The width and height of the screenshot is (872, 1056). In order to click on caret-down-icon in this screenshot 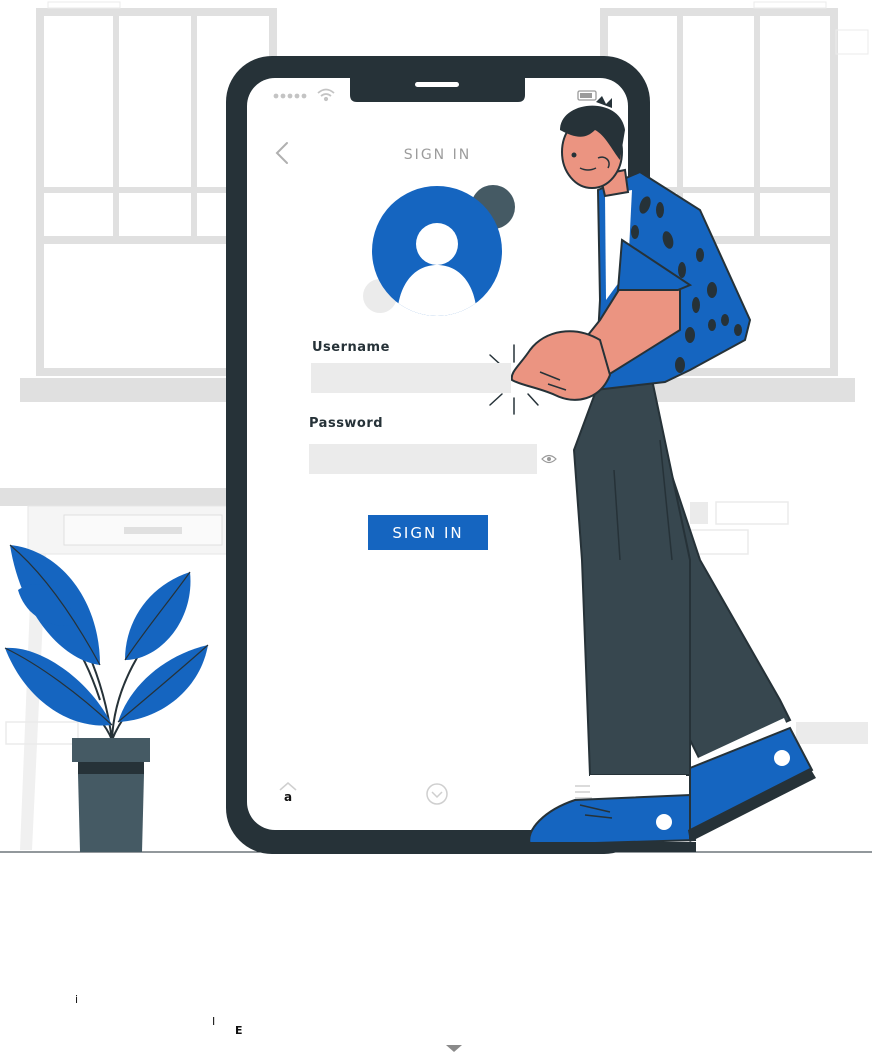, I will do `click(454, 1048)`.